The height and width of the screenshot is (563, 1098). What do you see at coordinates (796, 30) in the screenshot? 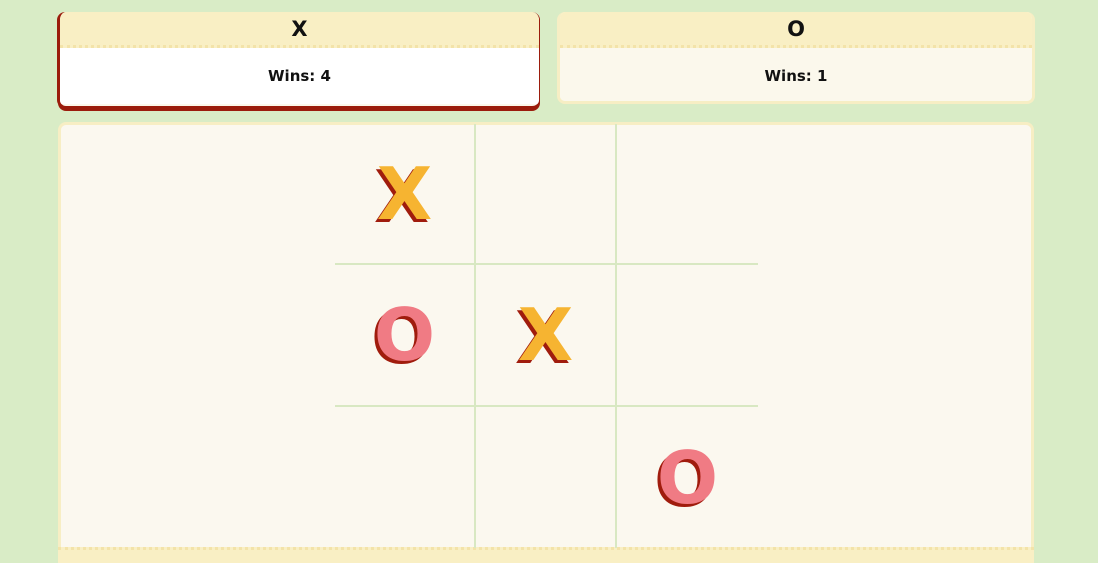
I see `player-symbol: O` at bounding box center [796, 30].